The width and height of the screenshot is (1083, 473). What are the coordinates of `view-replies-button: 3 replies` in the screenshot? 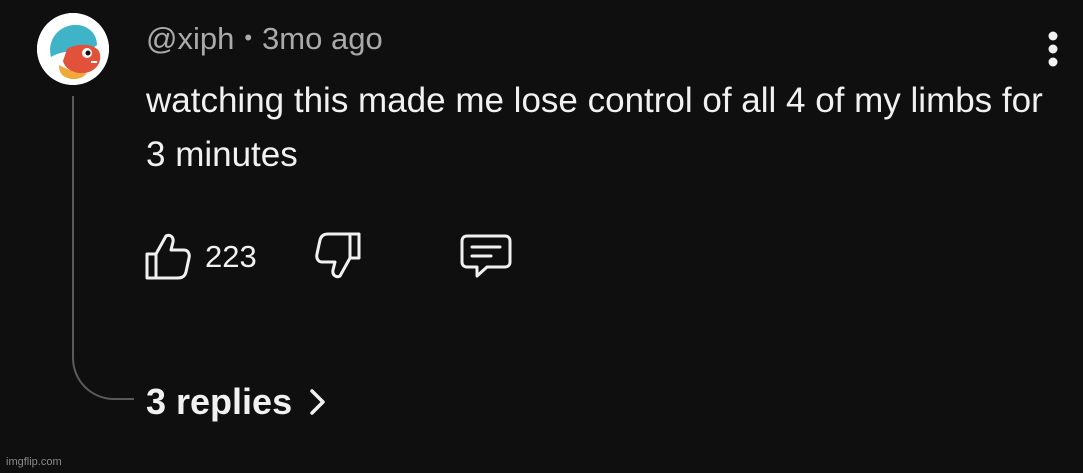 It's located at (237, 402).